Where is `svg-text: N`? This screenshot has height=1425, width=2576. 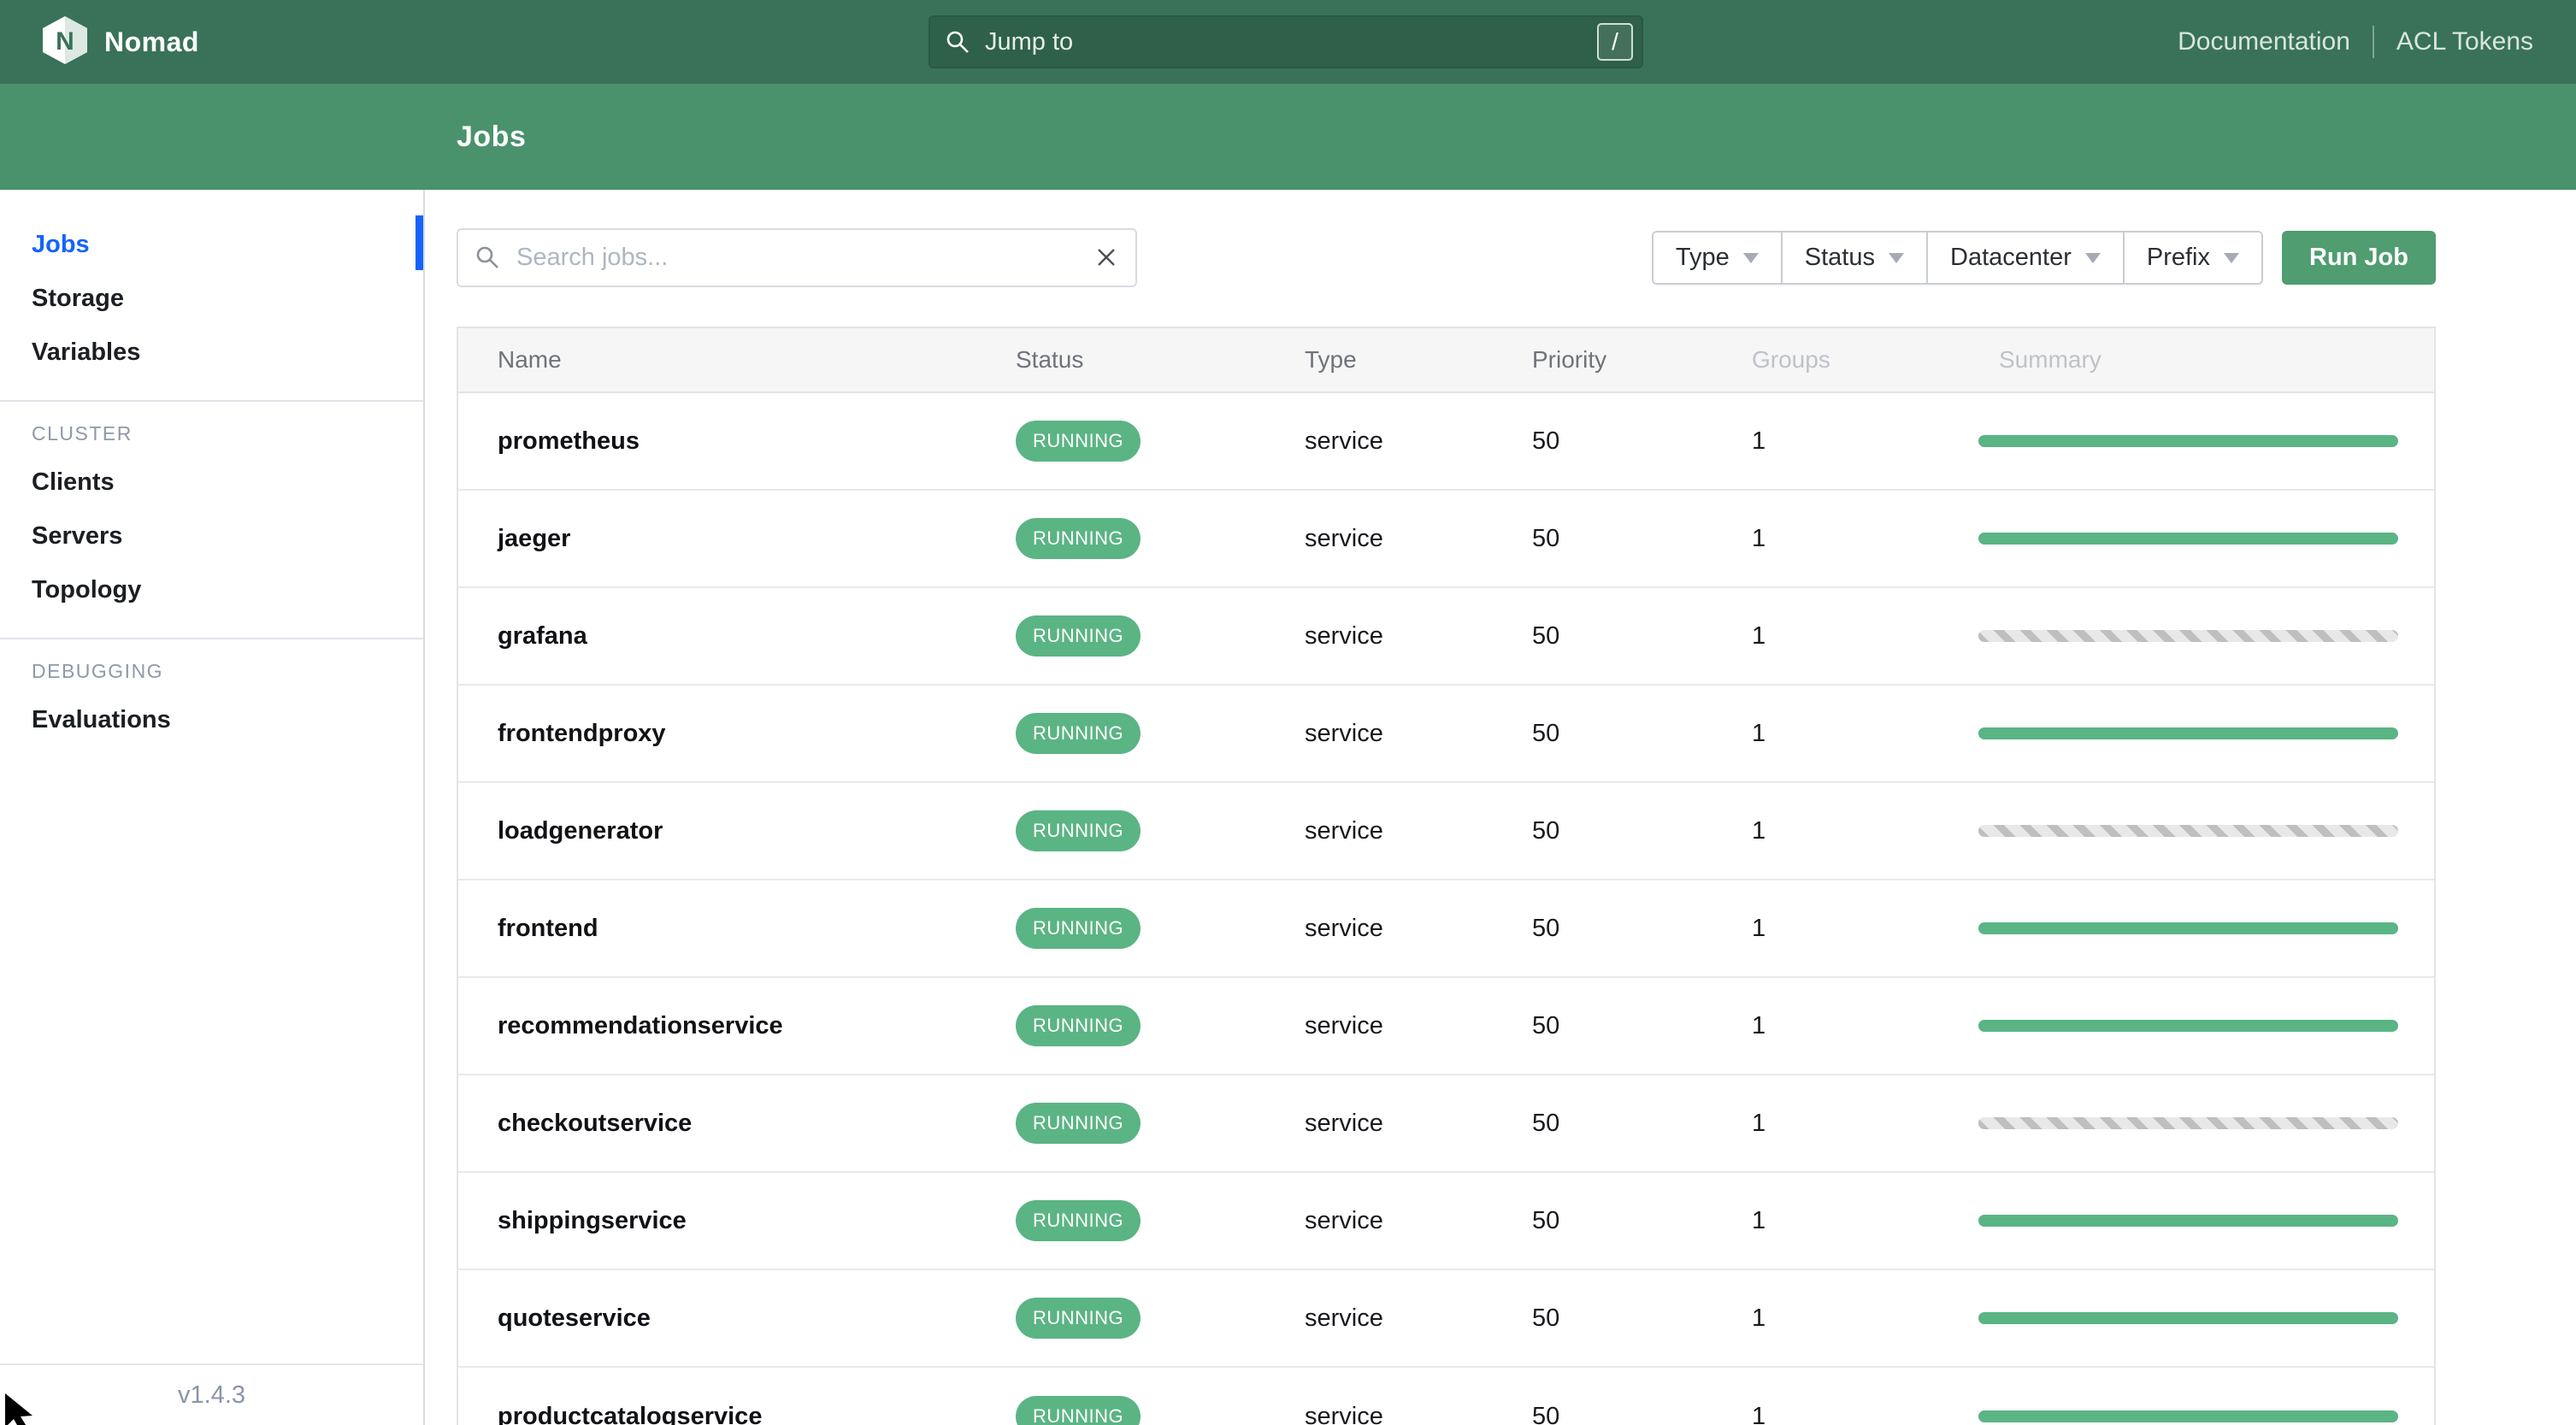
svg-text: N is located at coordinates (65, 41).